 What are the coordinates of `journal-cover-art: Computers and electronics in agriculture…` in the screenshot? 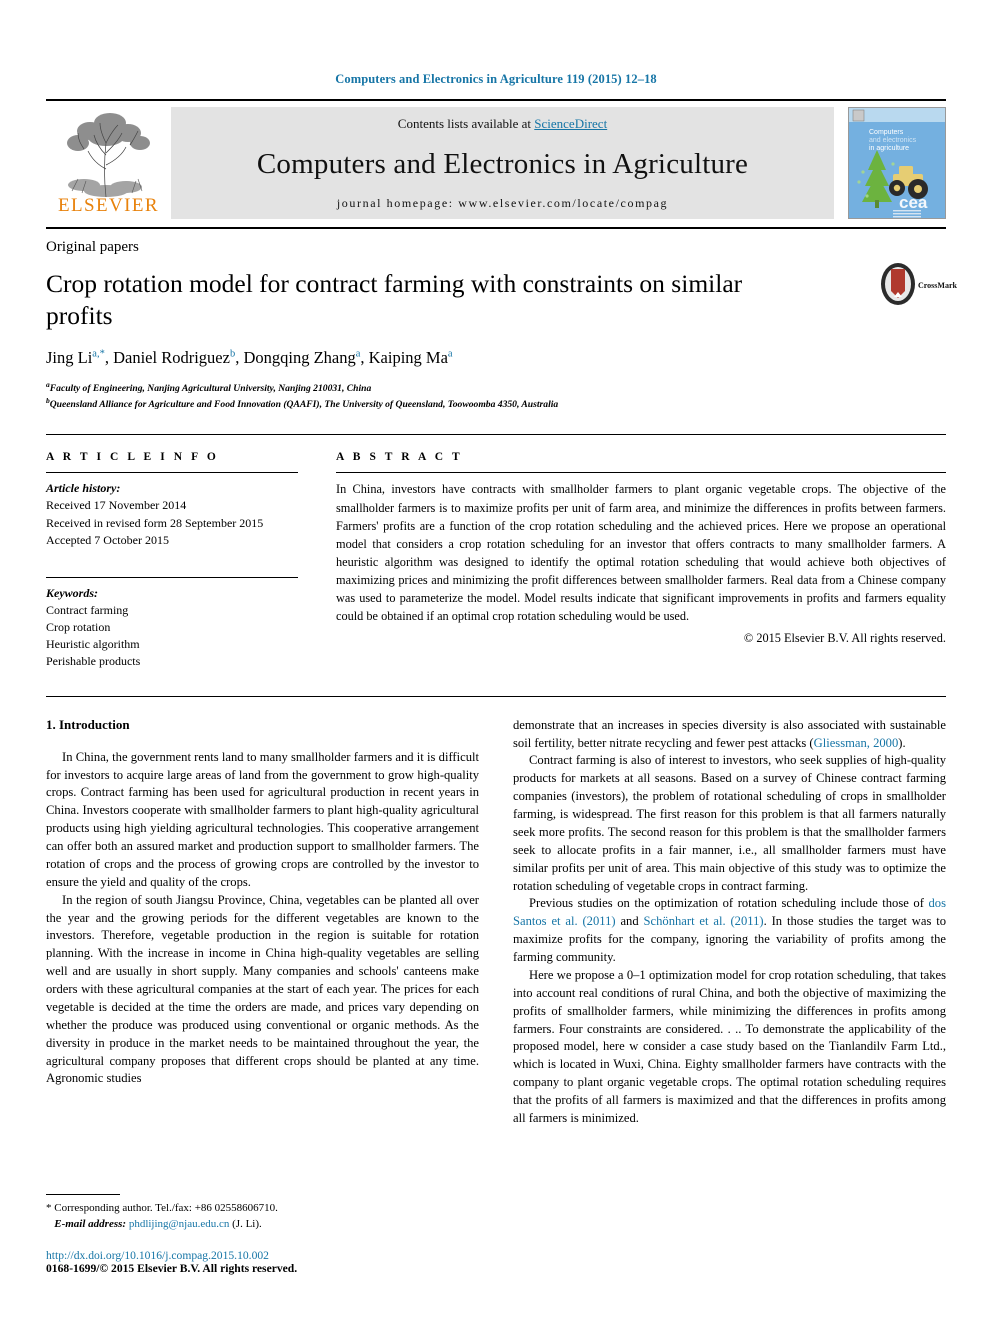 It's located at (897, 163).